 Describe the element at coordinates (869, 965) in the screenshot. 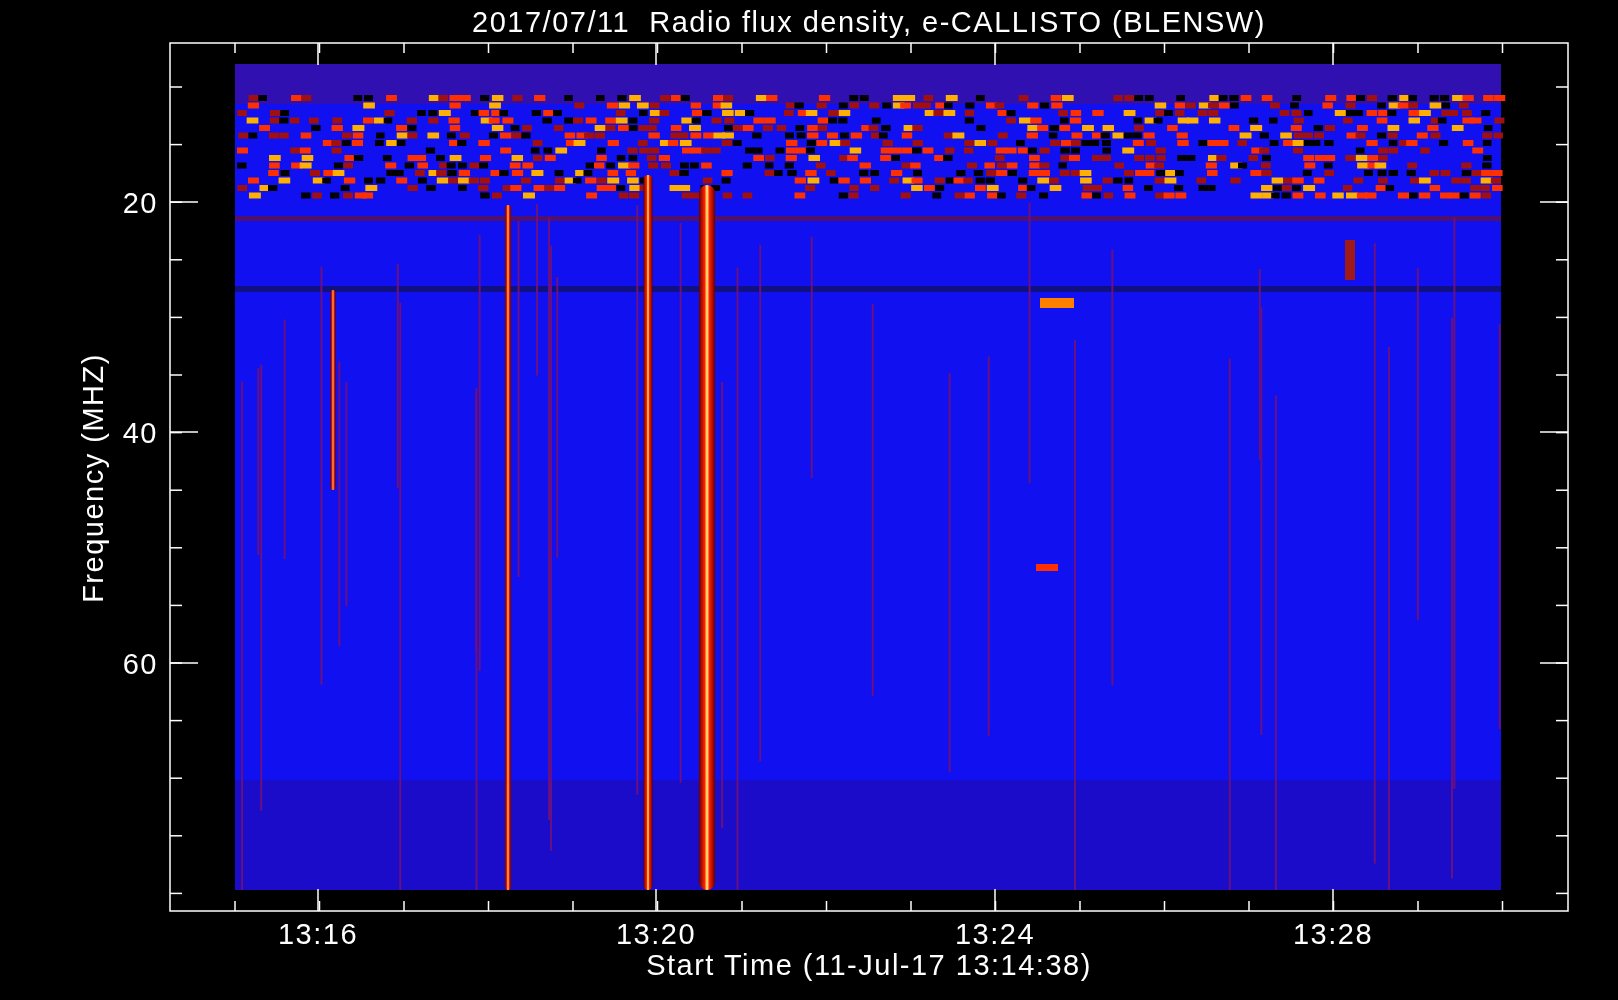

I see `x-axis-title: Start Time (11-Jul-17 13:14:38)` at that location.